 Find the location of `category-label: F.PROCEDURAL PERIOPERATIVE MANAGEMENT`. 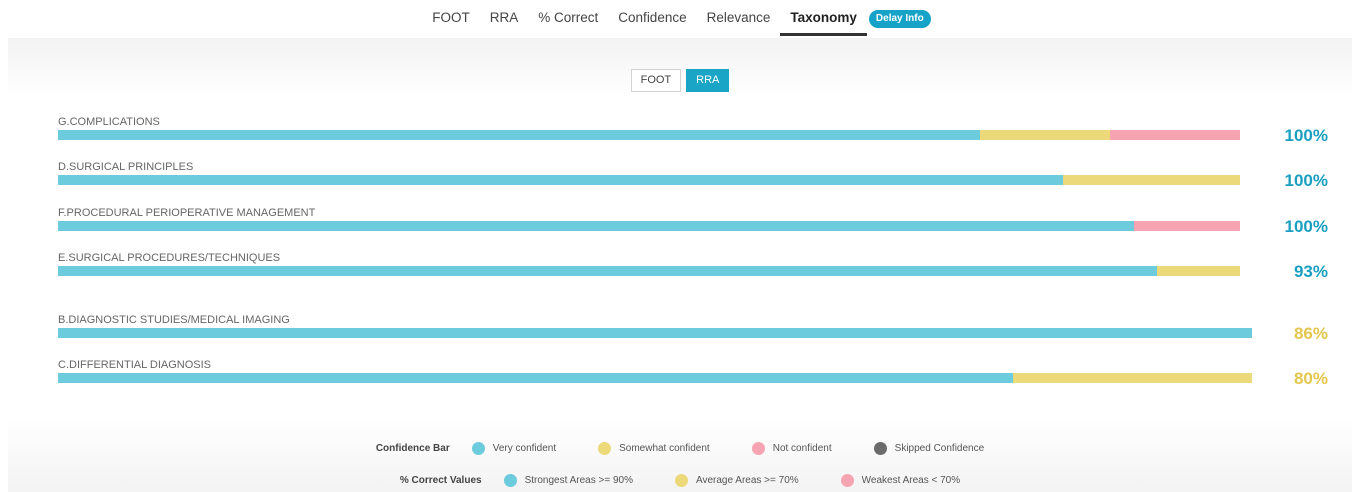

category-label: F.PROCEDURAL PERIOPERATIVE MANAGEMENT is located at coordinates (187, 213).